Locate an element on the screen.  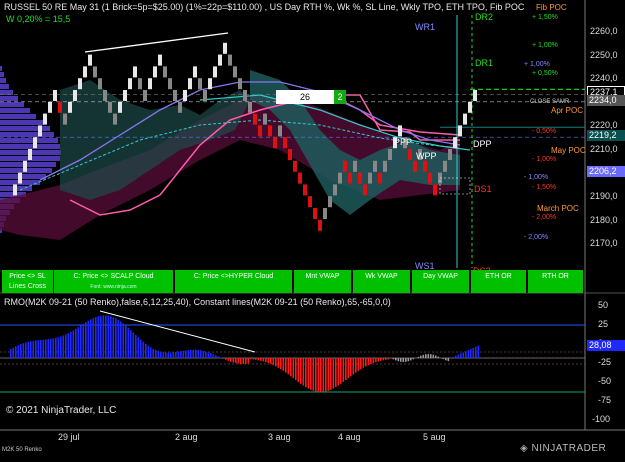
signal-button-label: C: Price <> SCALP Cloud is located at coordinates (113, 277).